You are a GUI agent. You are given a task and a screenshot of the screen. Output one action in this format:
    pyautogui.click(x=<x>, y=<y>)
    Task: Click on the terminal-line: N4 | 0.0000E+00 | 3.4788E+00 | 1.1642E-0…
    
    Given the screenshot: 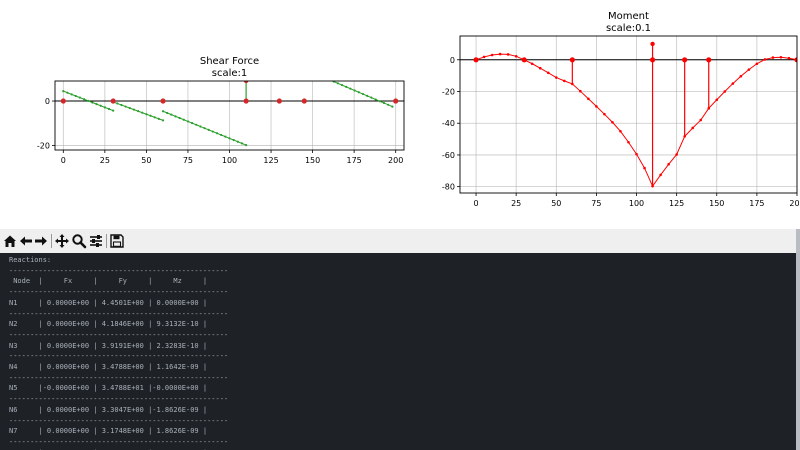 What is the action you would take?
    pyautogui.click(x=108, y=367)
    